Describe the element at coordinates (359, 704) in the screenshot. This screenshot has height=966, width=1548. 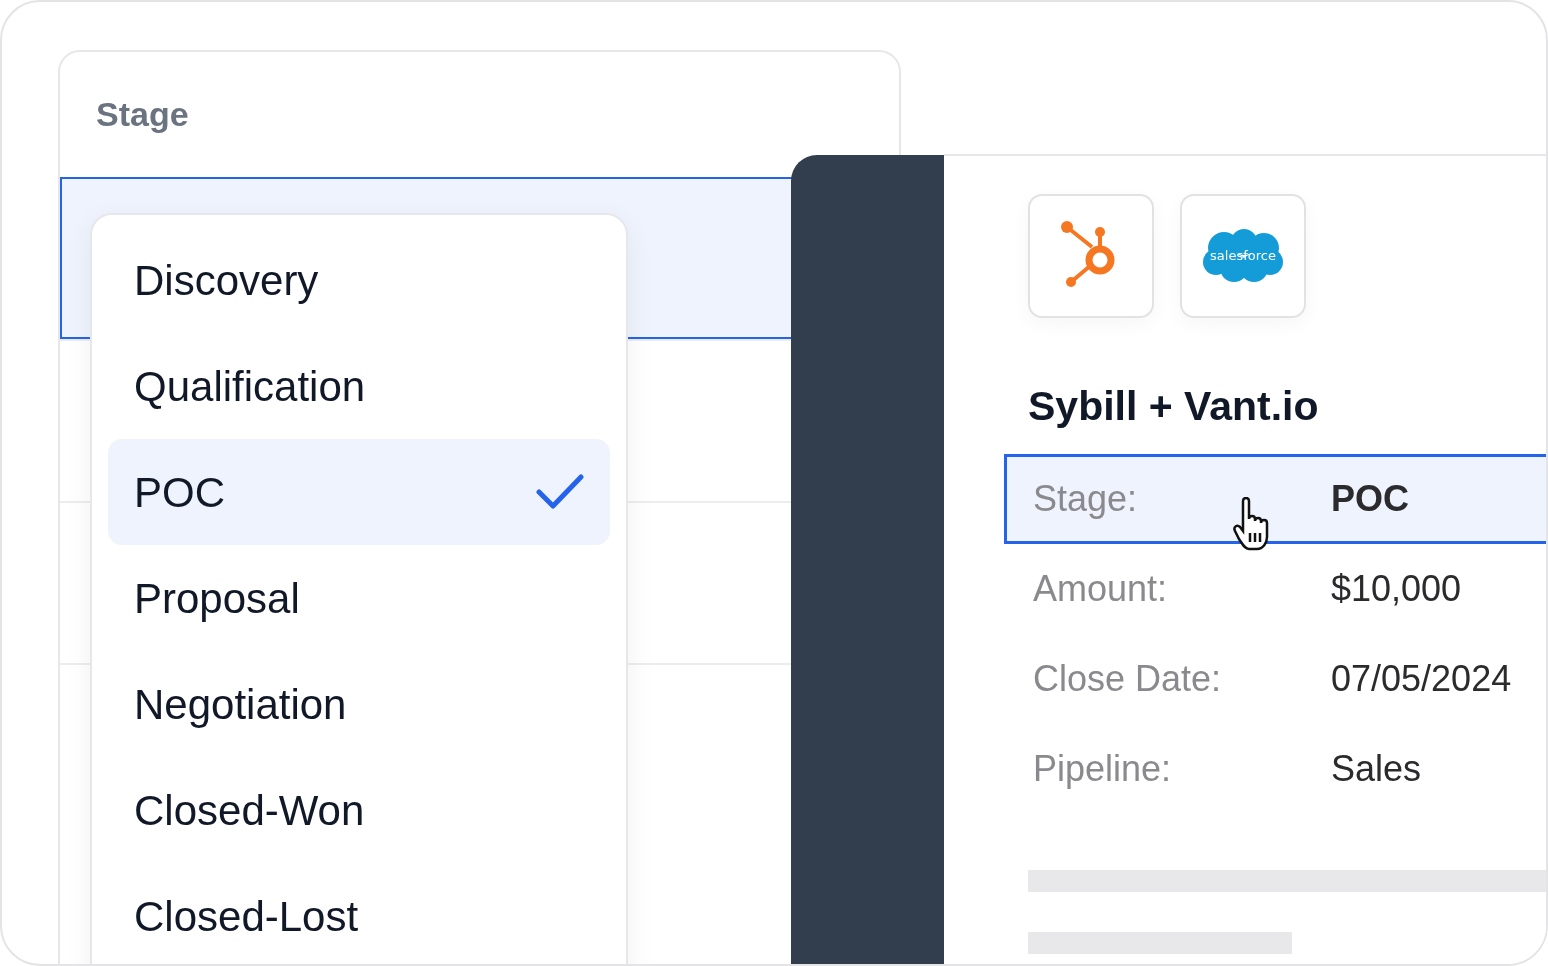
I see `menu-option: Negotiation` at that location.